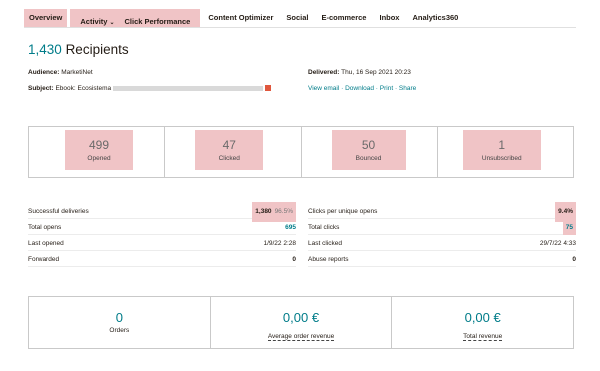  I want to click on recipients-count: 1,430, so click(45, 49).